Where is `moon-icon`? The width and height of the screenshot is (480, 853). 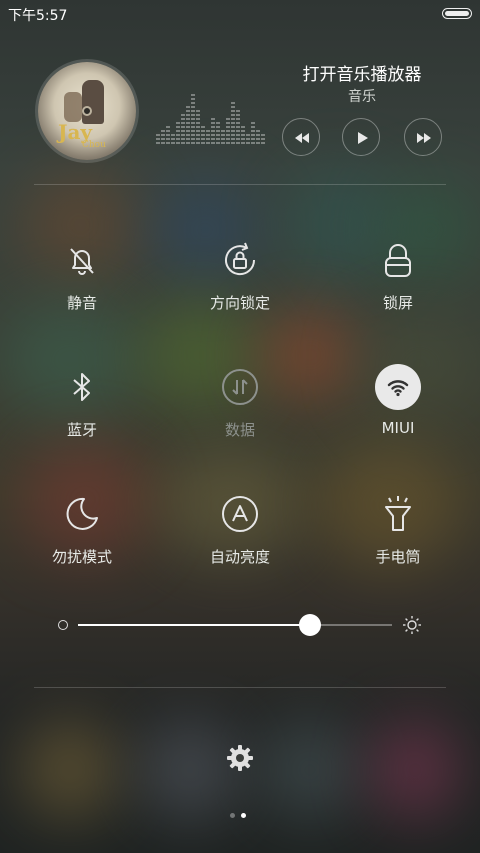
moon-icon is located at coordinates (82, 513).